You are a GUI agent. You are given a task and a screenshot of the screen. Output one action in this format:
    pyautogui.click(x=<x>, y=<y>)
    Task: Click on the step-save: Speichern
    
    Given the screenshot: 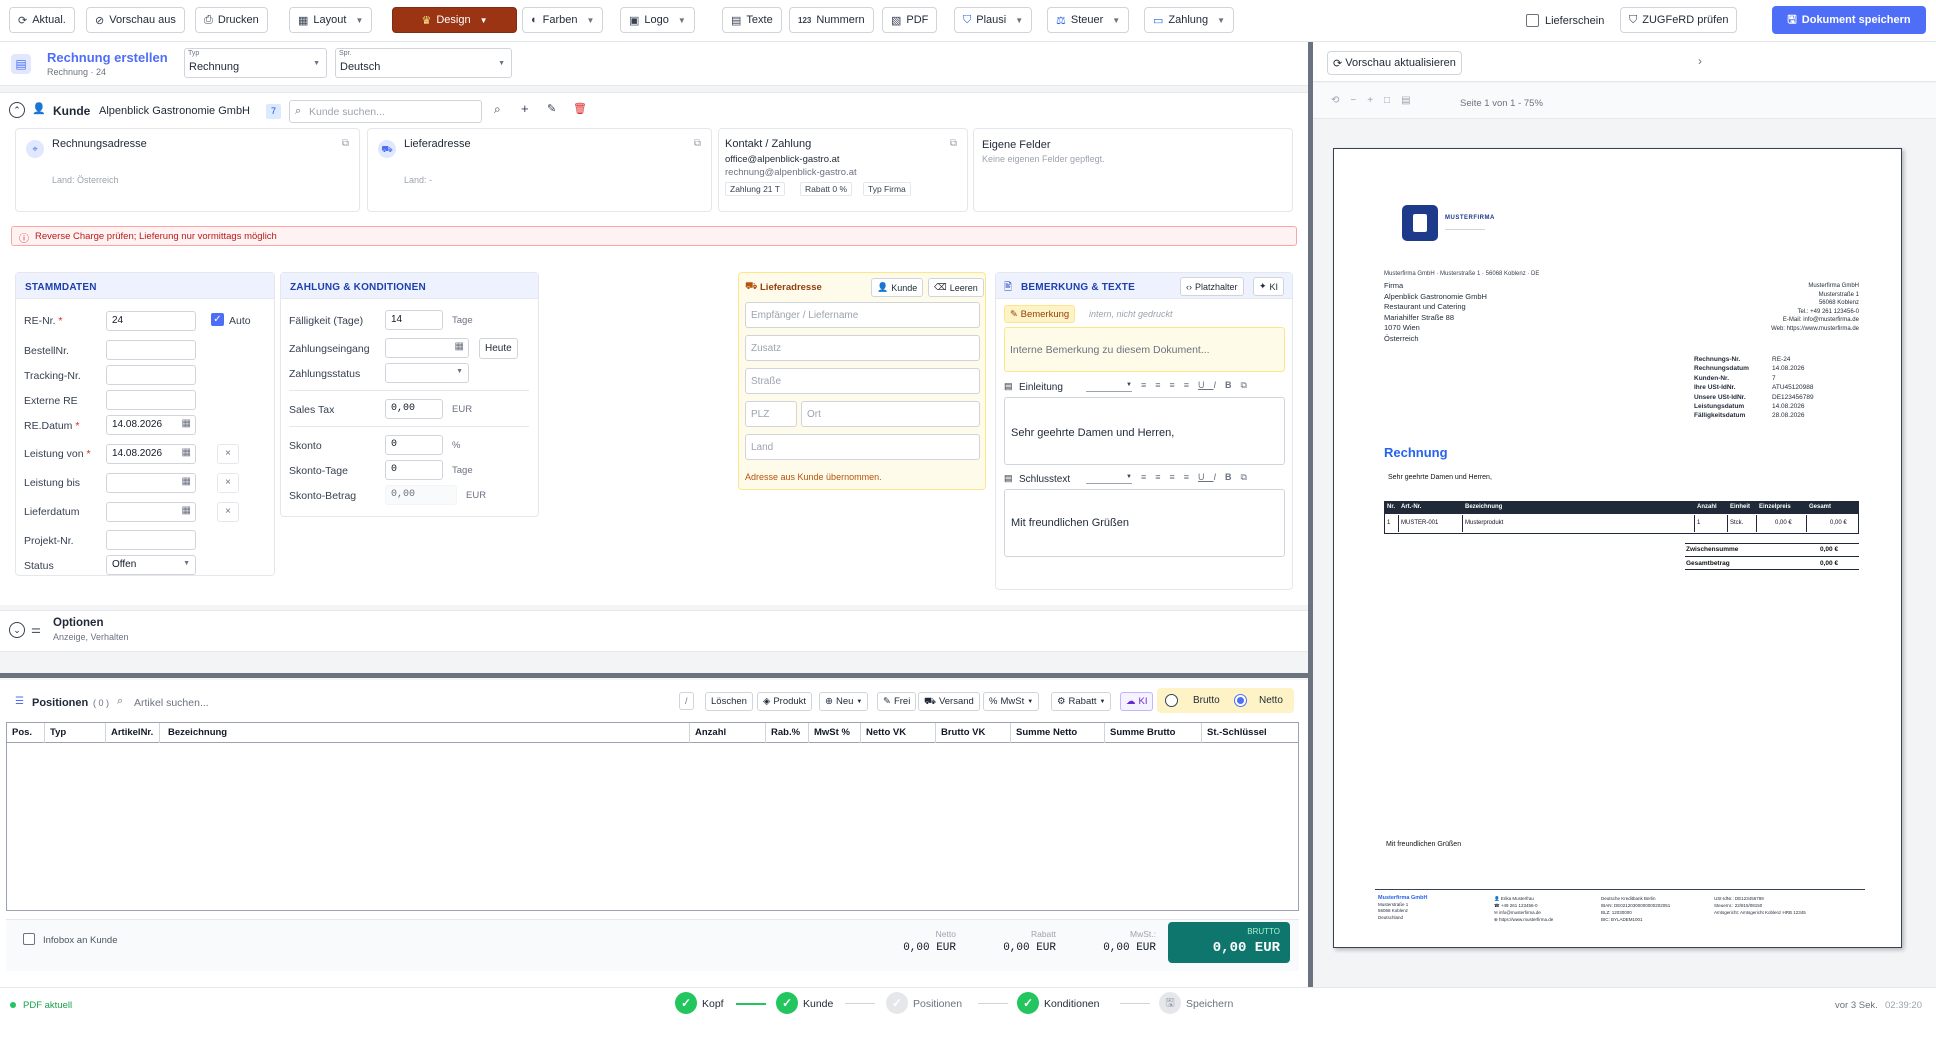 What is the action you would take?
    pyautogui.click(x=1209, y=1004)
    